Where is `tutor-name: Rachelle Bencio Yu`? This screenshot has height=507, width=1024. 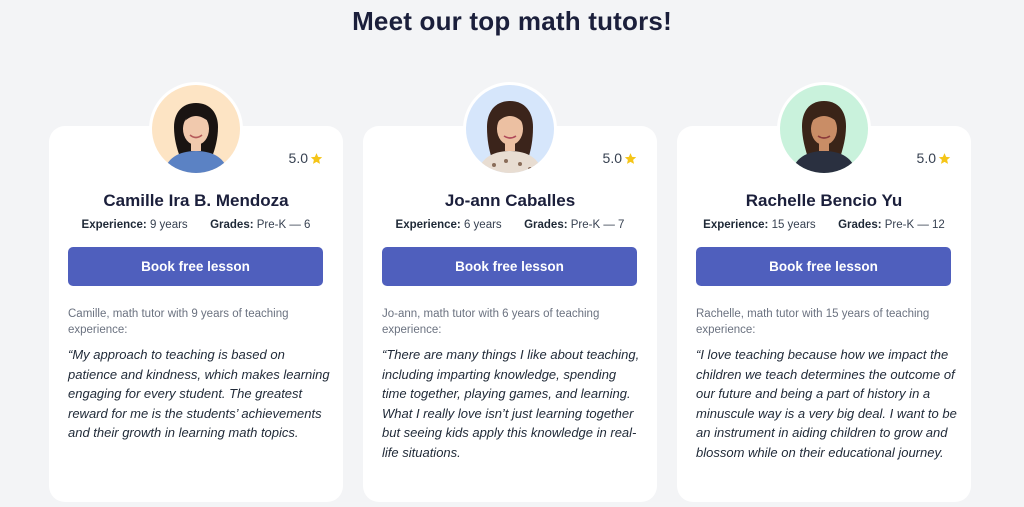
tutor-name: Rachelle Bencio Yu is located at coordinates (824, 200).